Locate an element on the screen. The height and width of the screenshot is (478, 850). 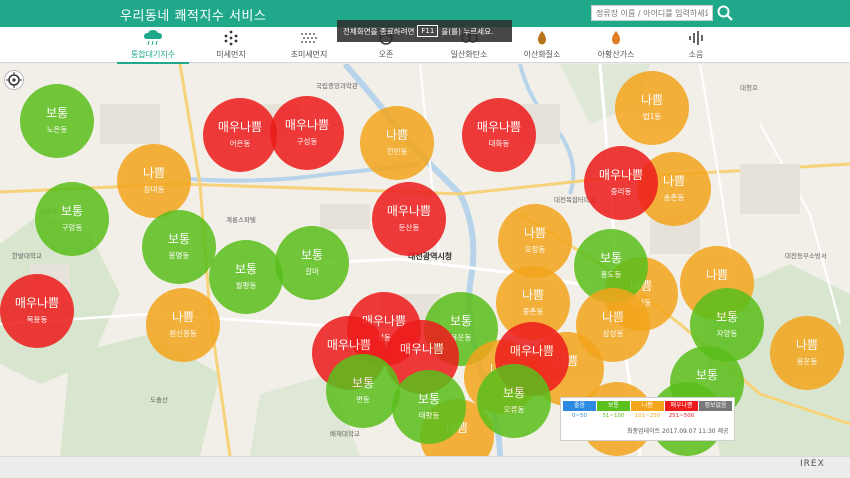
district-bubble: 보통 갈마 is located at coordinates (312, 263).